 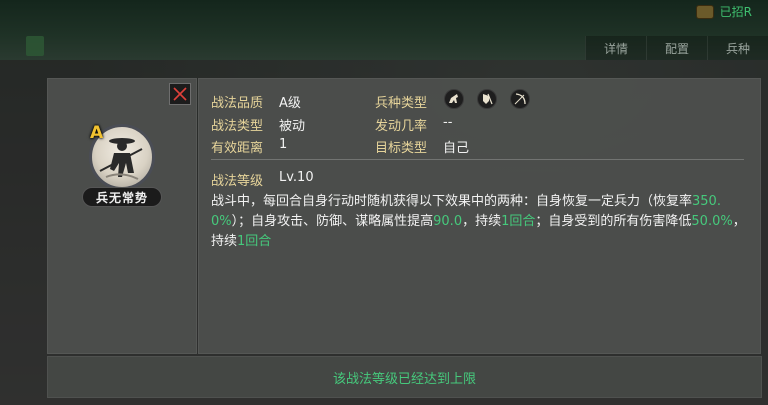 I want to click on close-button, so click(x=180, y=94).